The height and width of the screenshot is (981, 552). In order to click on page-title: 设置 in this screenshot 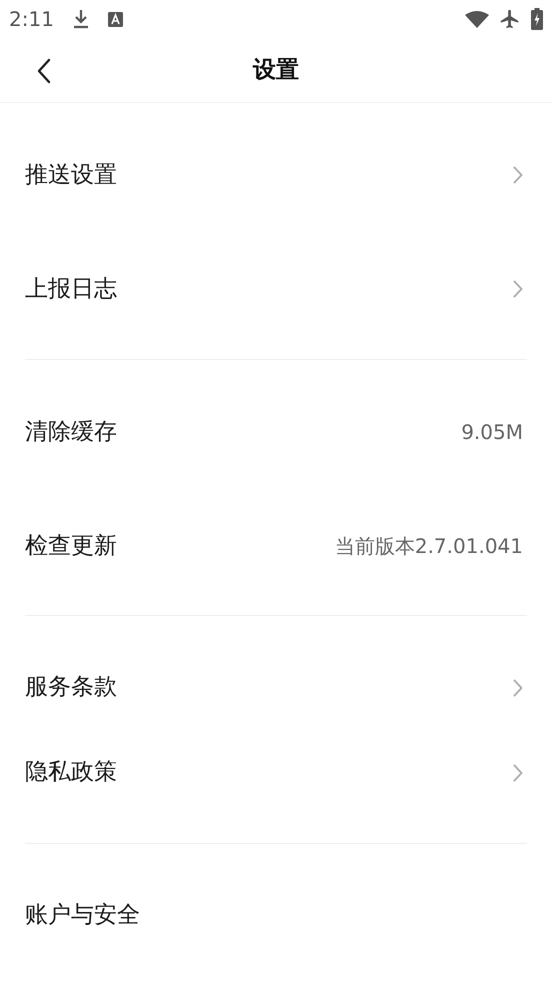, I will do `click(276, 70)`.